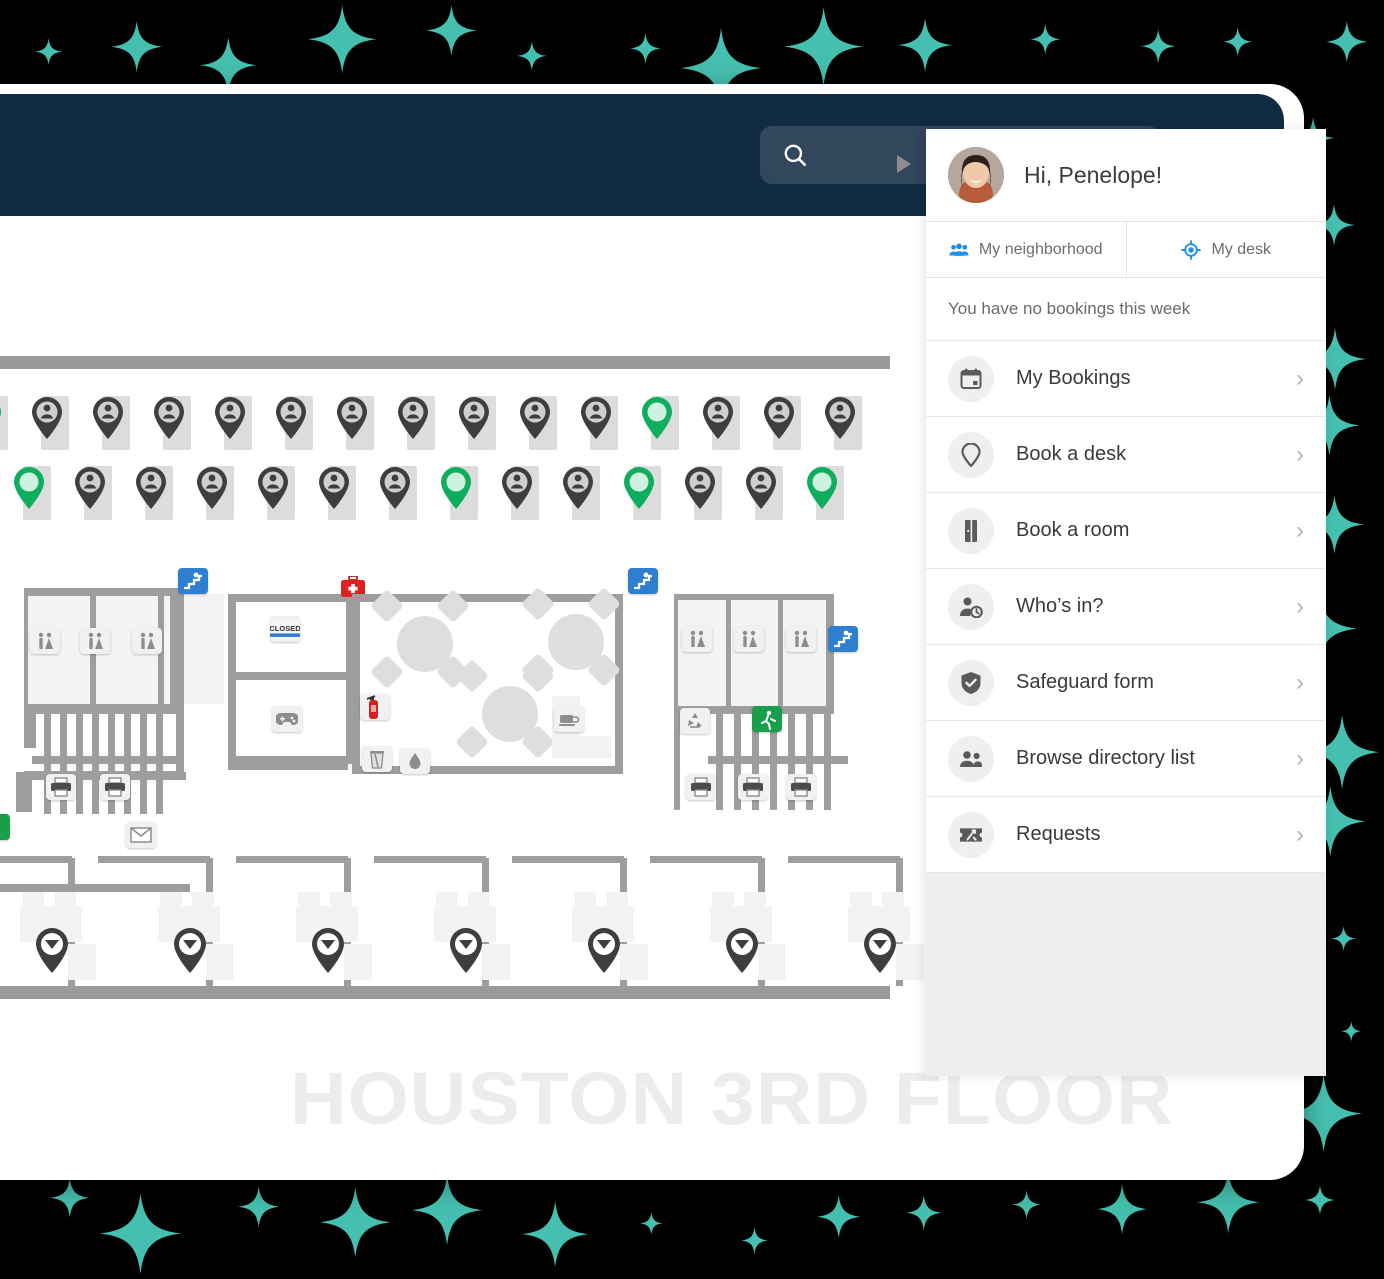  Describe the element at coordinates (1126, 835) in the screenshot. I see `menu-item-requests: Requests ›` at that location.